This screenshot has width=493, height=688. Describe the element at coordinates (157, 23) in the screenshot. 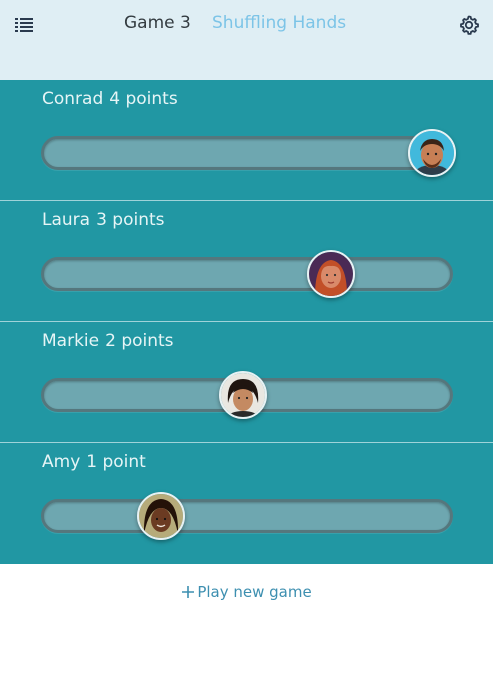

I see `game-title: Game 3` at that location.